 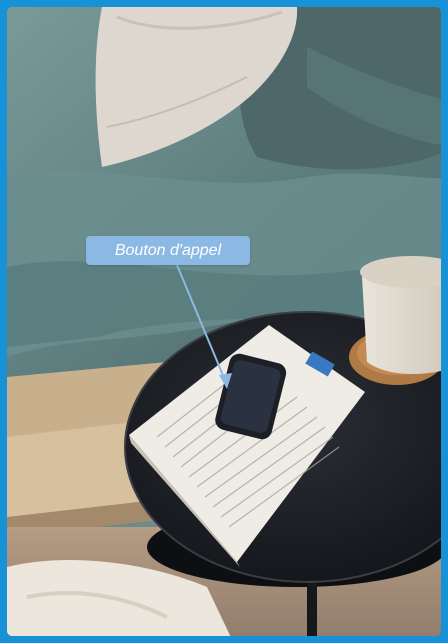 What do you see at coordinates (168, 250) in the screenshot?
I see `annotation-label: Bouton d'appel` at bounding box center [168, 250].